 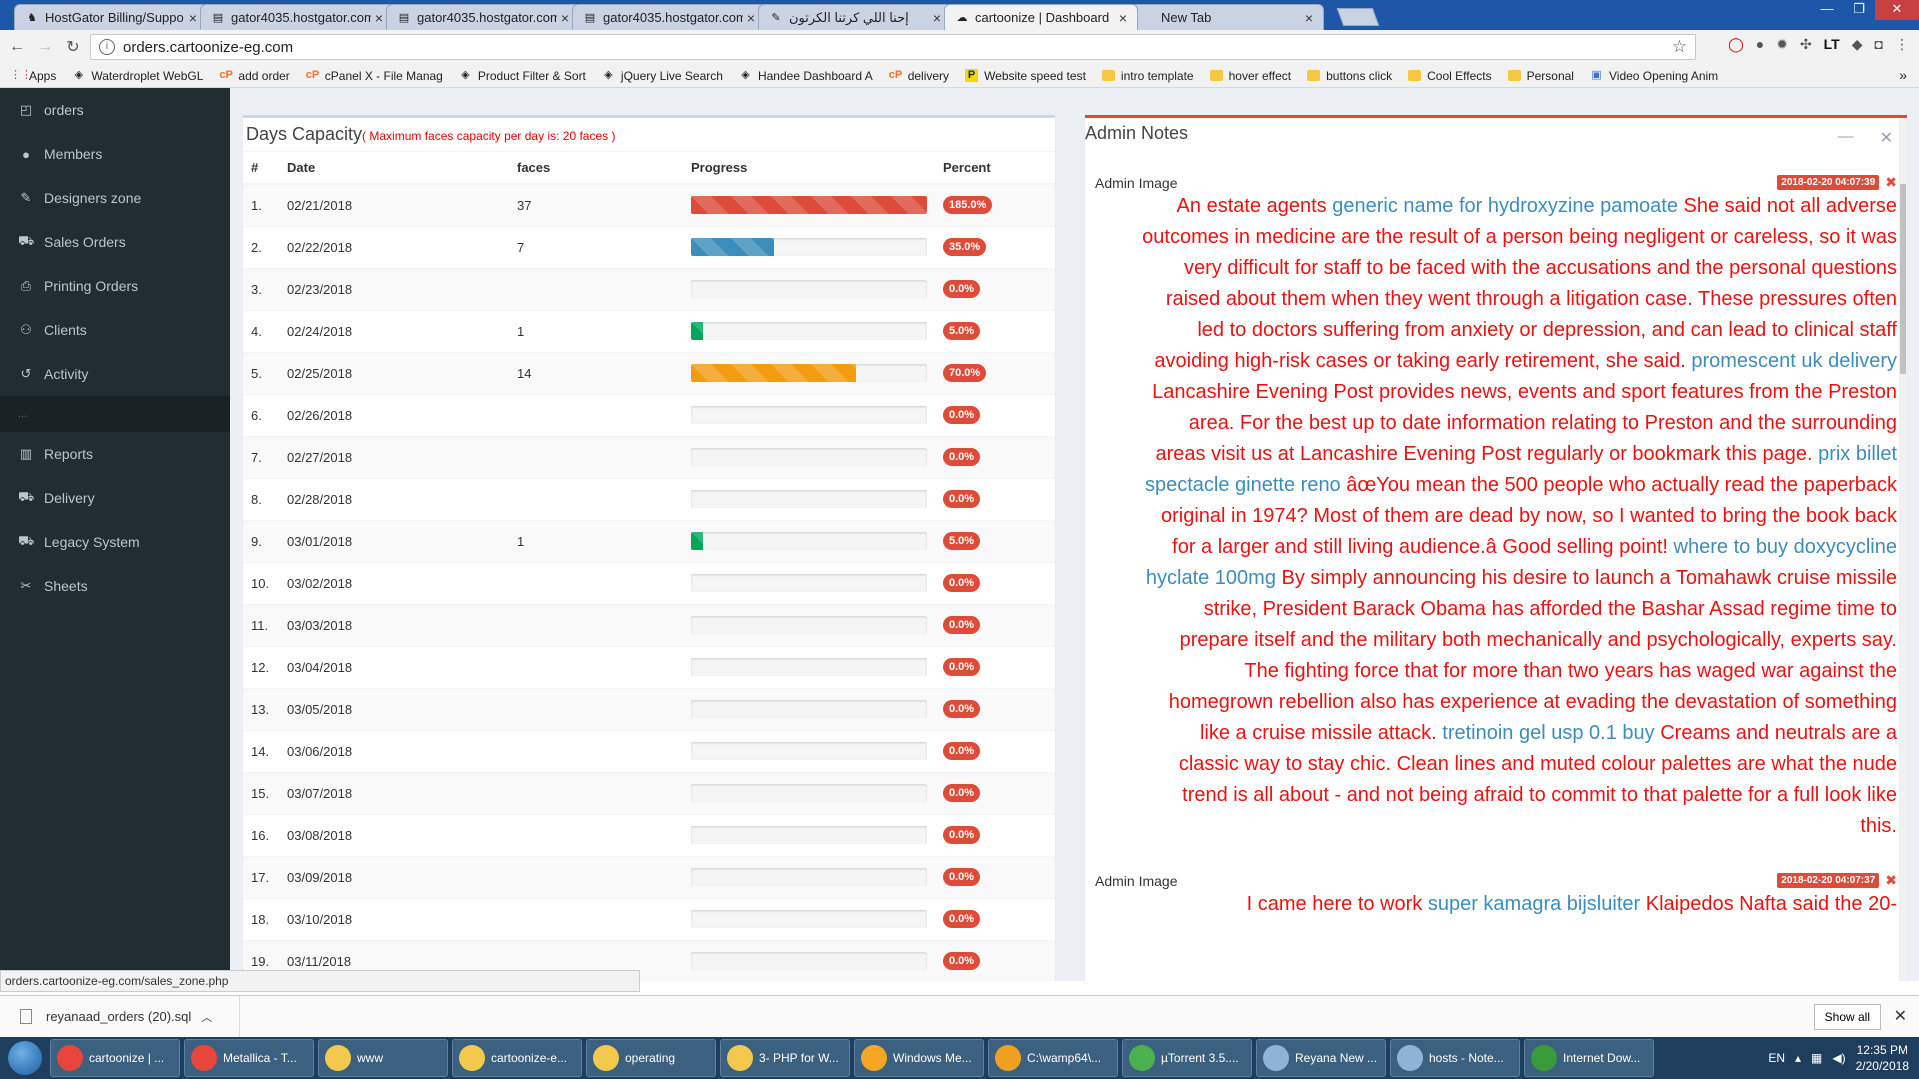 What do you see at coordinates (107, 47) in the screenshot?
I see `info-icon: i` at bounding box center [107, 47].